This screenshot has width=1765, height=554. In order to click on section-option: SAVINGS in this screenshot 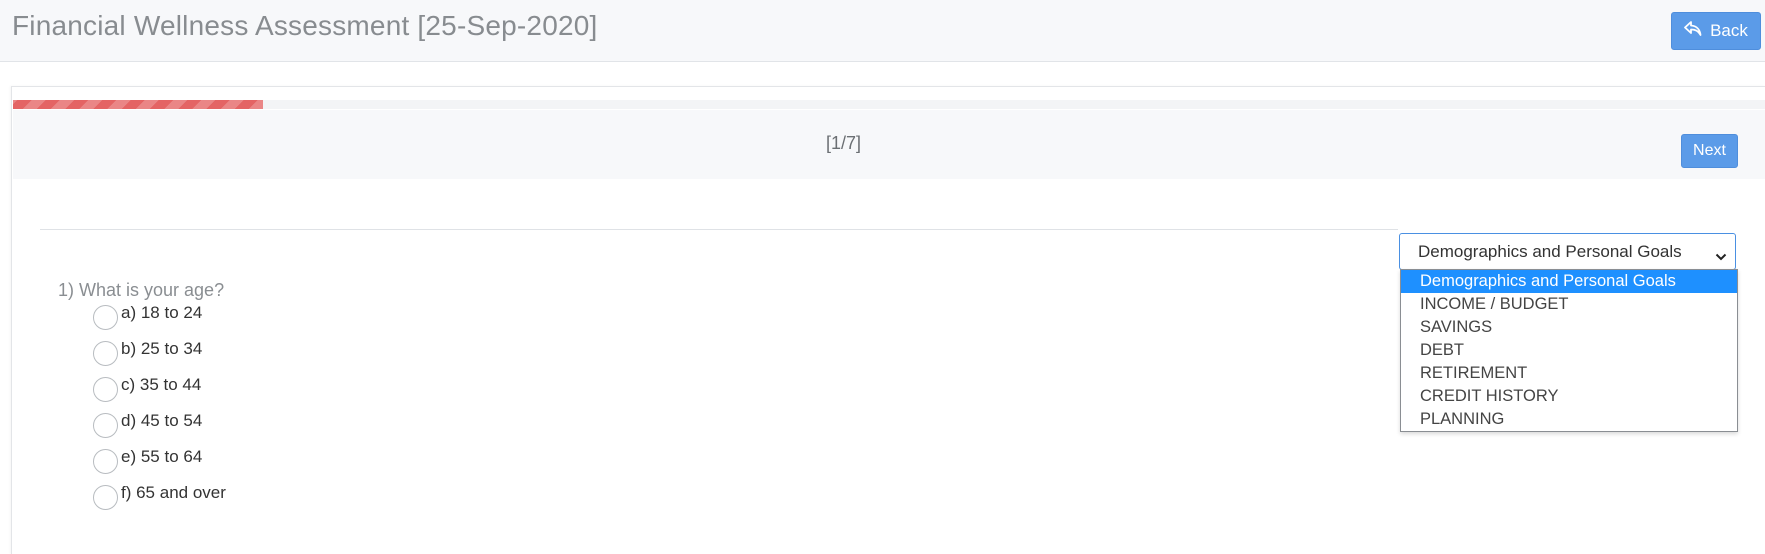, I will do `click(1569, 327)`.